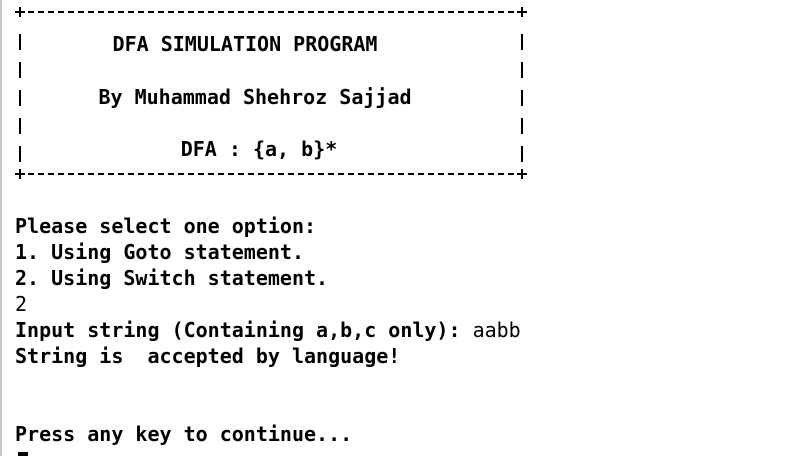 The height and width of the screenshot is (456, 790). I want to click on banner-bottom-border, so click(271, 174).